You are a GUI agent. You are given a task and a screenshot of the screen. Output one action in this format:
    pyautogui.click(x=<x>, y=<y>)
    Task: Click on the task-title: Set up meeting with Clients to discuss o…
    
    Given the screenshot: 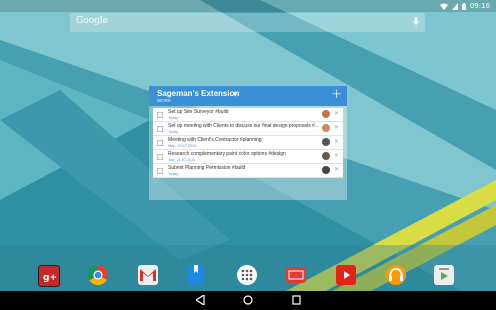 What is the action you would take?
    pyautogui.click(x=243, y=126)
    